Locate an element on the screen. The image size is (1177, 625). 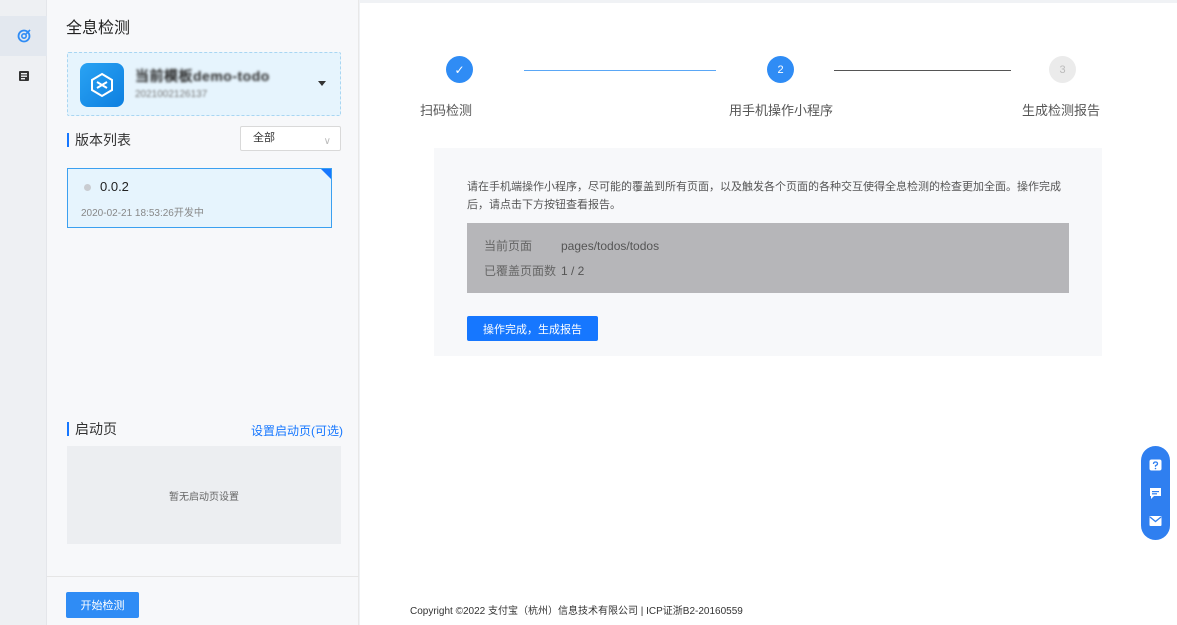
rail-item-reports is located at coordinates (23, 76).